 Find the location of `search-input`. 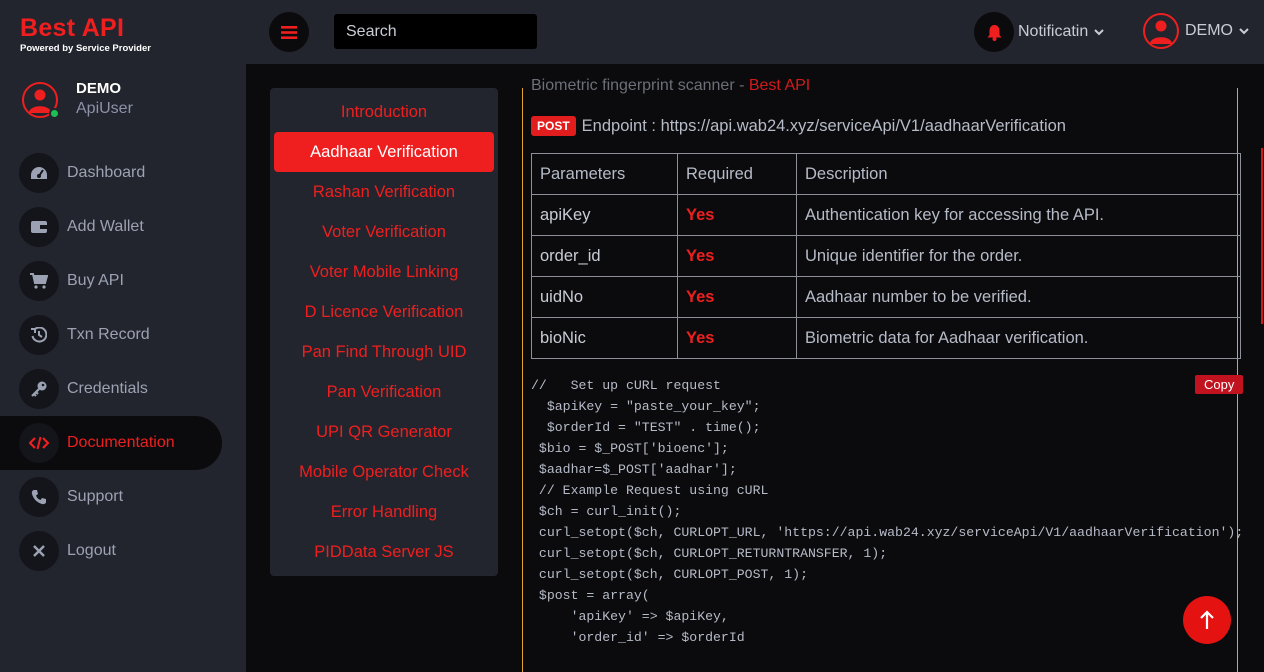

search-input is located at coordinates (435, 31).